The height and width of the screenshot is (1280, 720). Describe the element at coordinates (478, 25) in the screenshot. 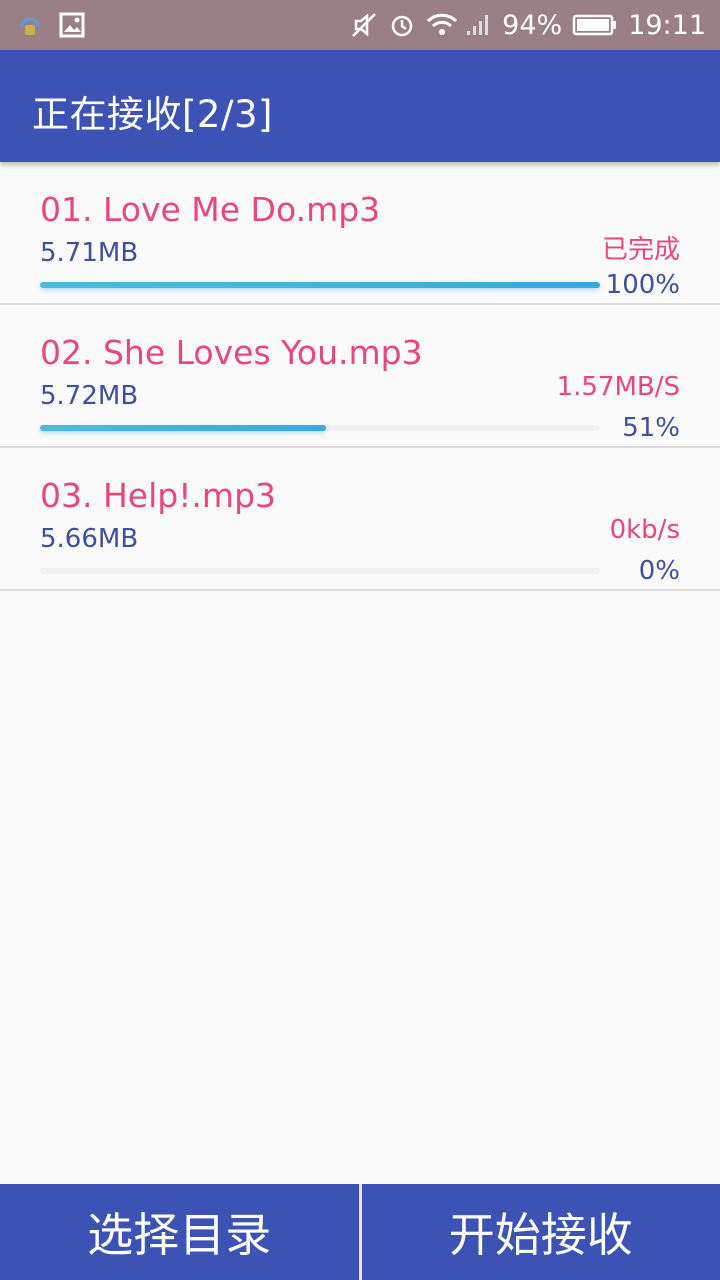

I see `signal-icon` at that location.